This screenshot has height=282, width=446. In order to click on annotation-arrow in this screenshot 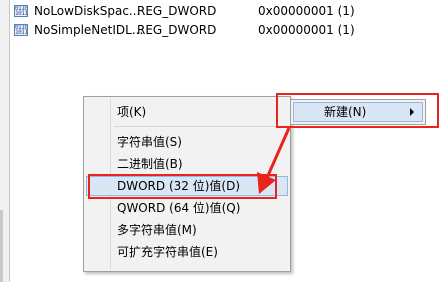, I will do `click(274, 160)`.